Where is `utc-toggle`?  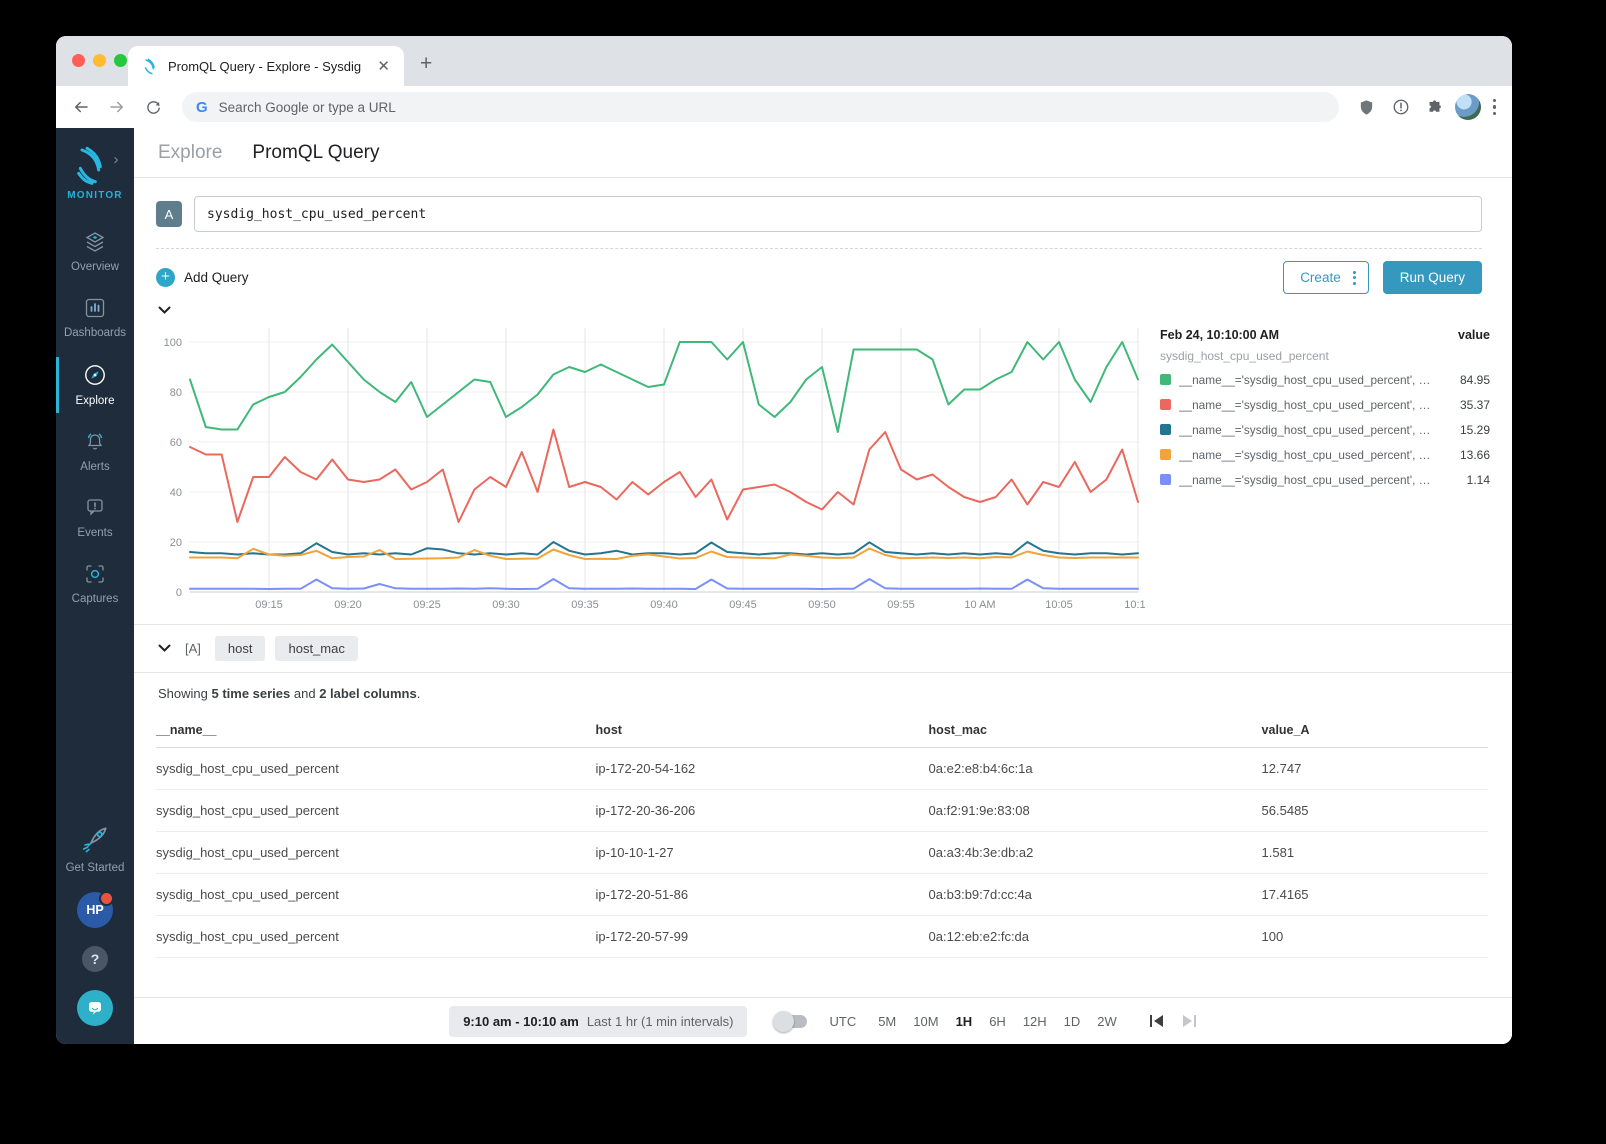
utc-toggle is located at coordinates (790, 1021).